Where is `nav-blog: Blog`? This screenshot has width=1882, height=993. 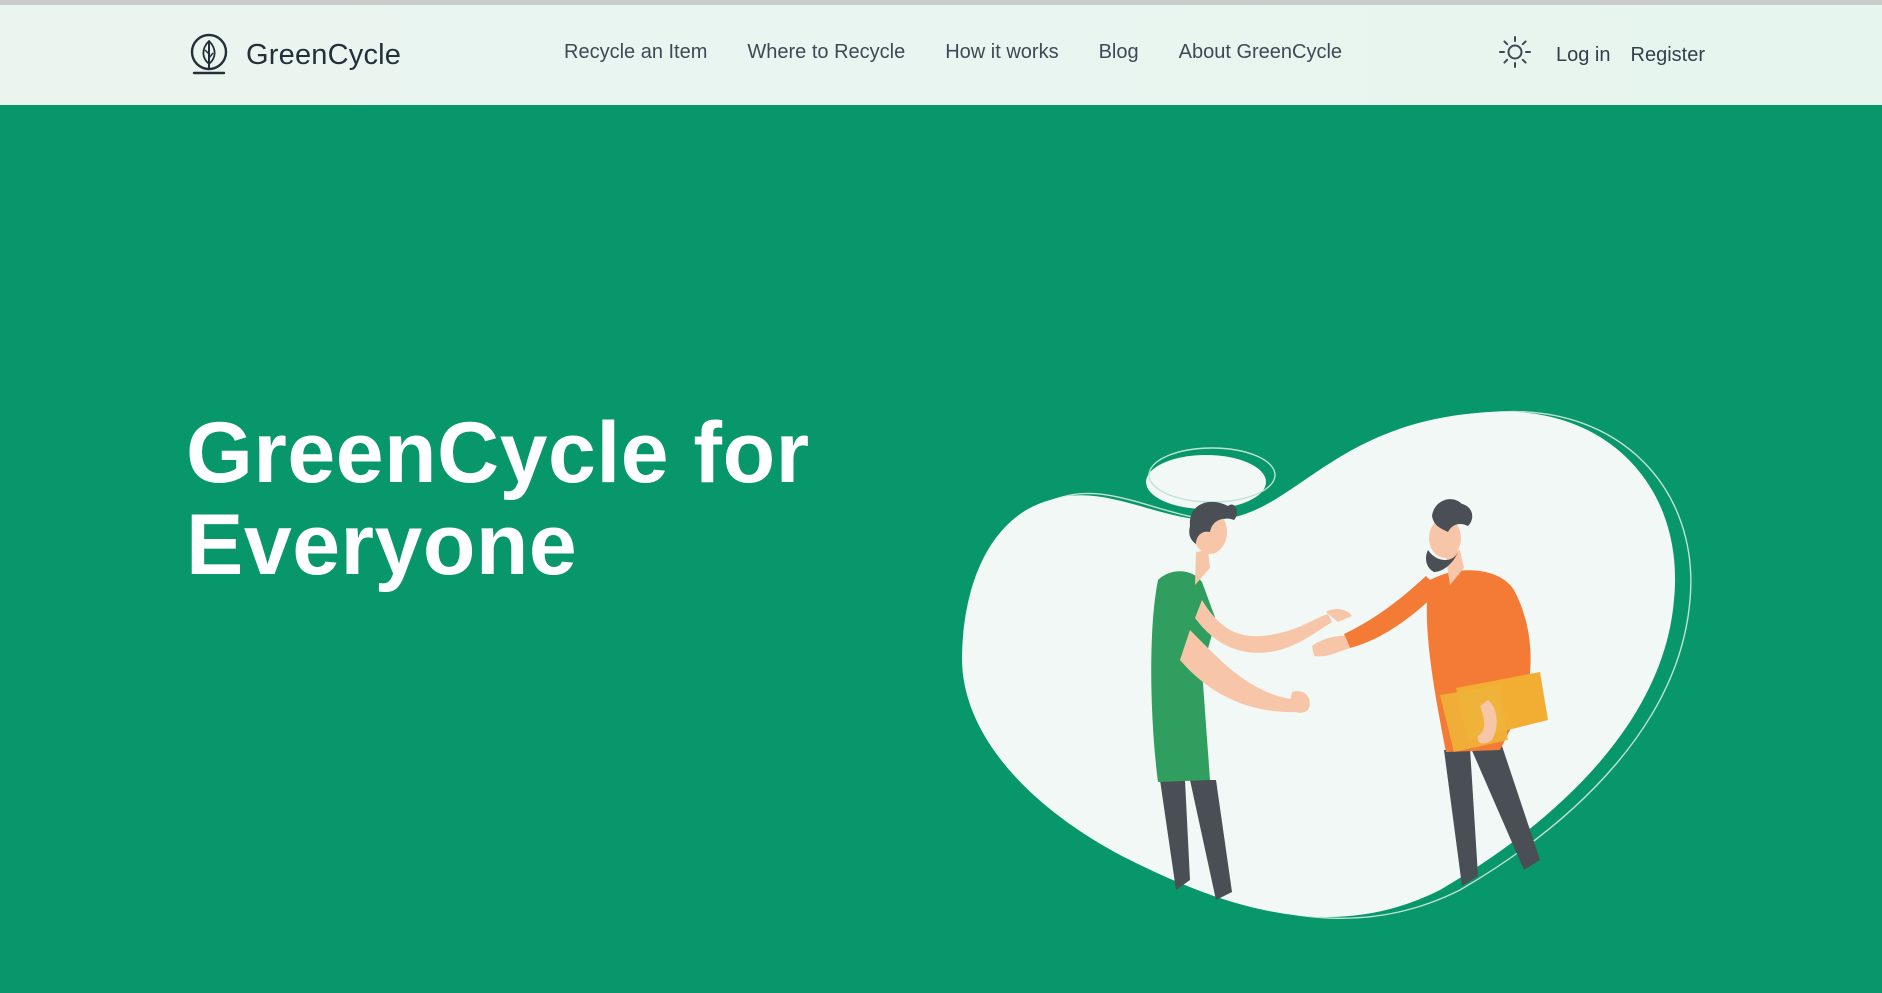 nav-blog: Blog is located at coordinates (1119, 52).